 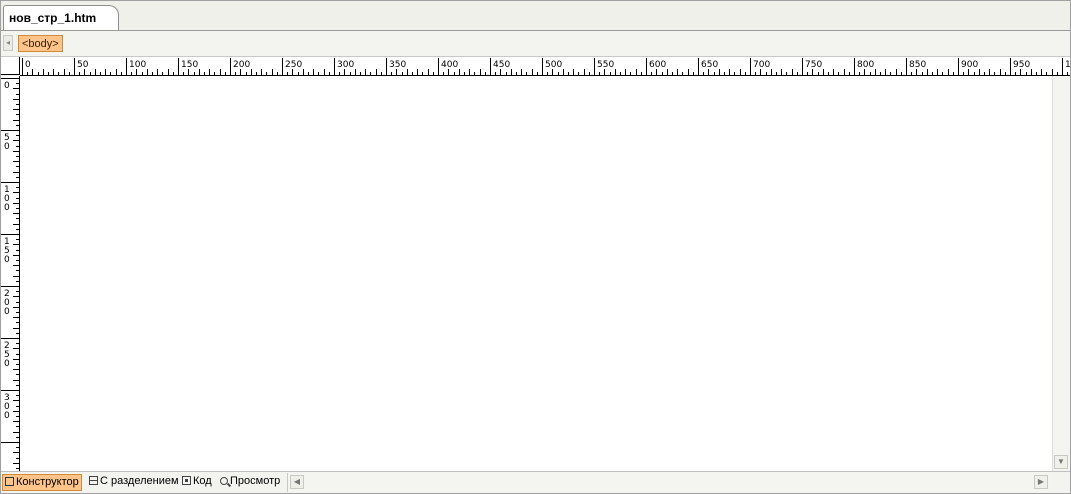 I want to click on split-view-label: С разделением, so click(x=139, y=481).